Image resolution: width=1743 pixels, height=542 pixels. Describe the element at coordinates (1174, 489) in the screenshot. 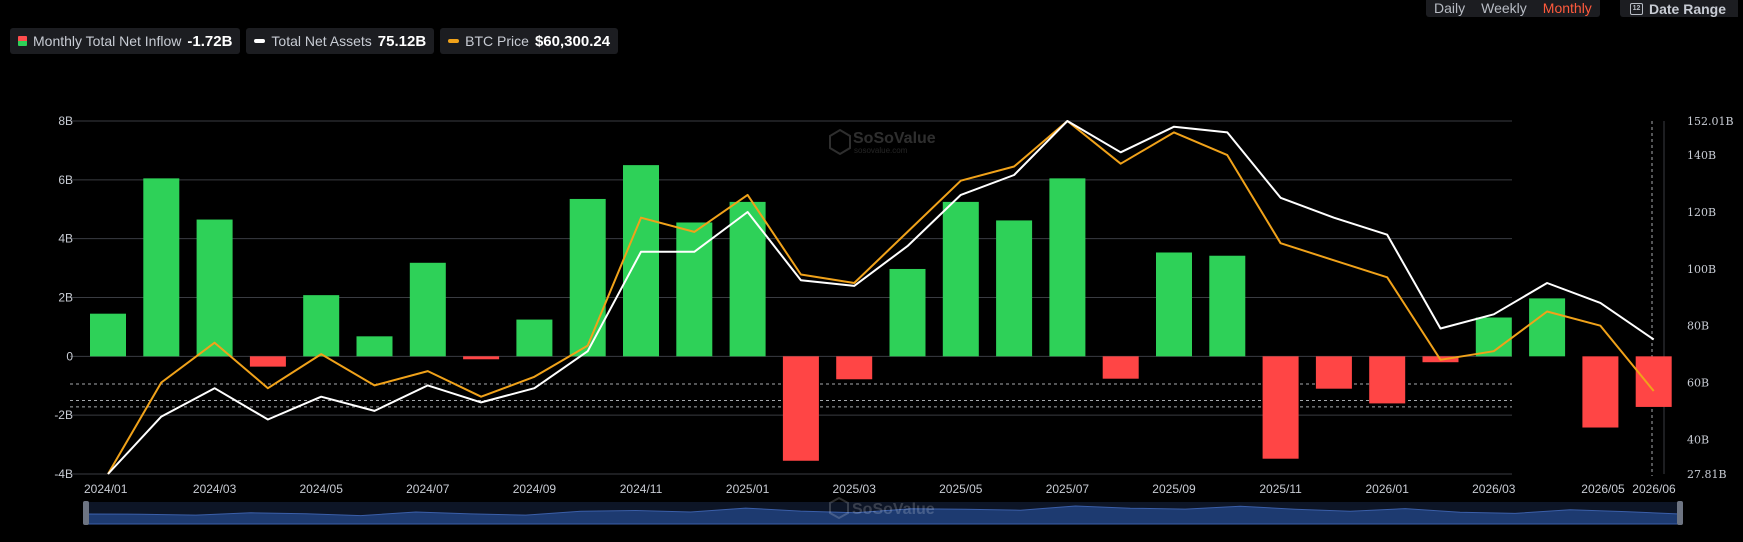

I see `x-tick-label: 2025/09` at that location.